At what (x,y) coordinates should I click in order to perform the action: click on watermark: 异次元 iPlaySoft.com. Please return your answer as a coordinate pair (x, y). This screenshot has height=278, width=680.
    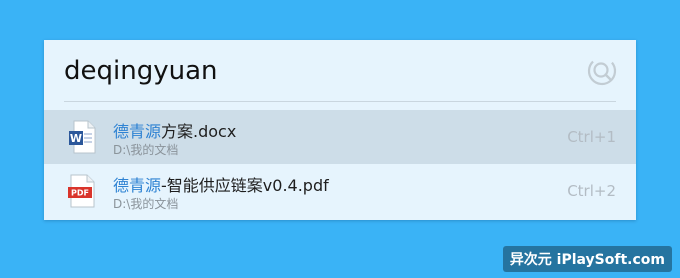
    Looking at the image, I should click on (587, 259).